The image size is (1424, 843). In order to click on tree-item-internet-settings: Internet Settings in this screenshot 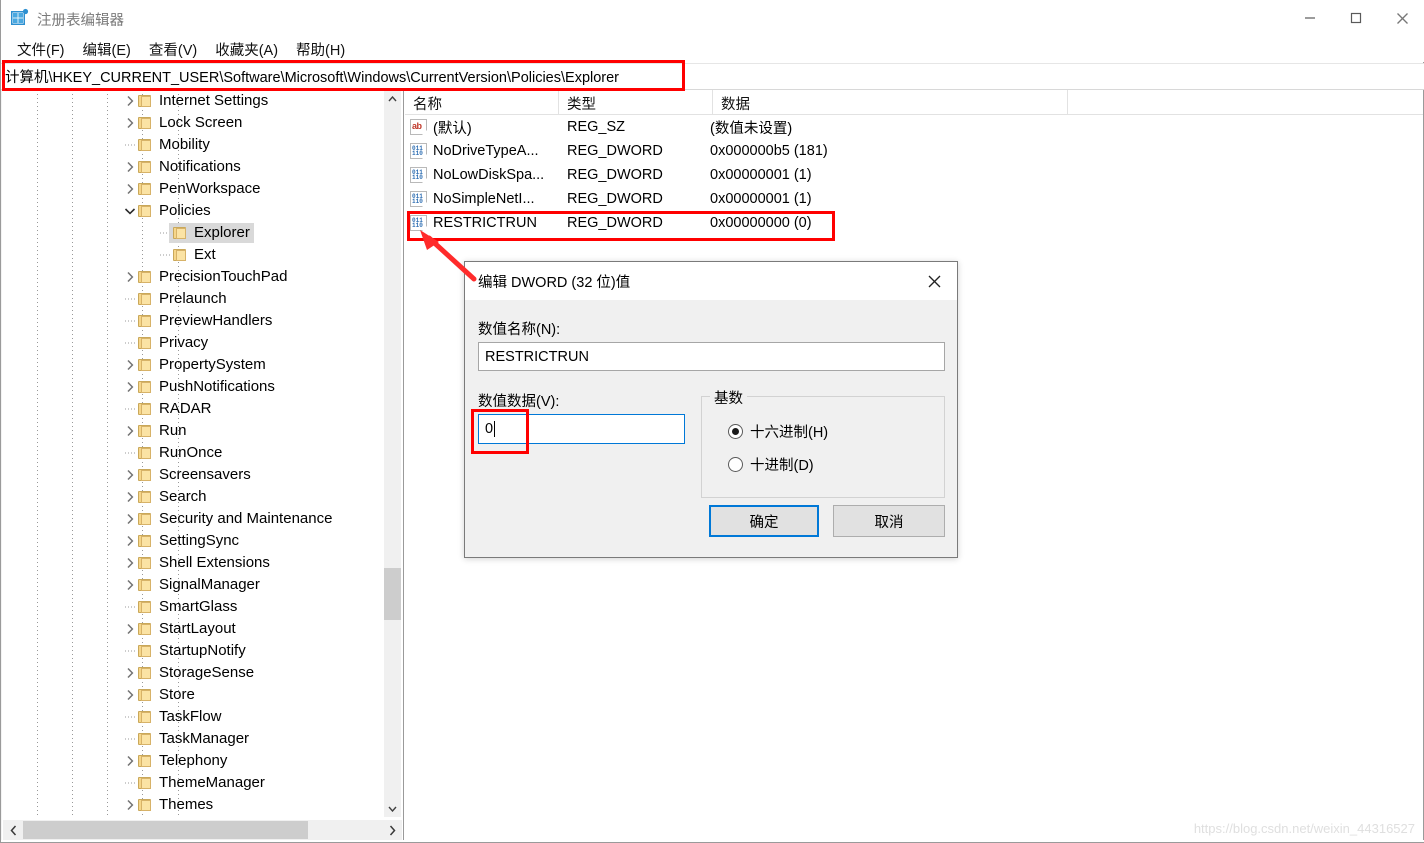, I will do `click(192, 101)`.